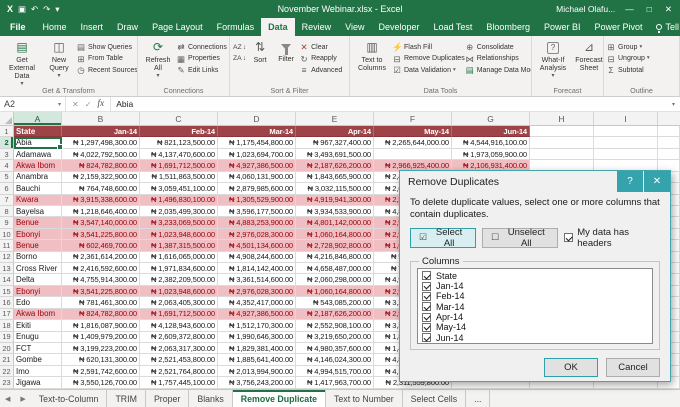 The width and height of the screenshot is (680, 407). I want to click on cell: Benue, so click(38, 223).